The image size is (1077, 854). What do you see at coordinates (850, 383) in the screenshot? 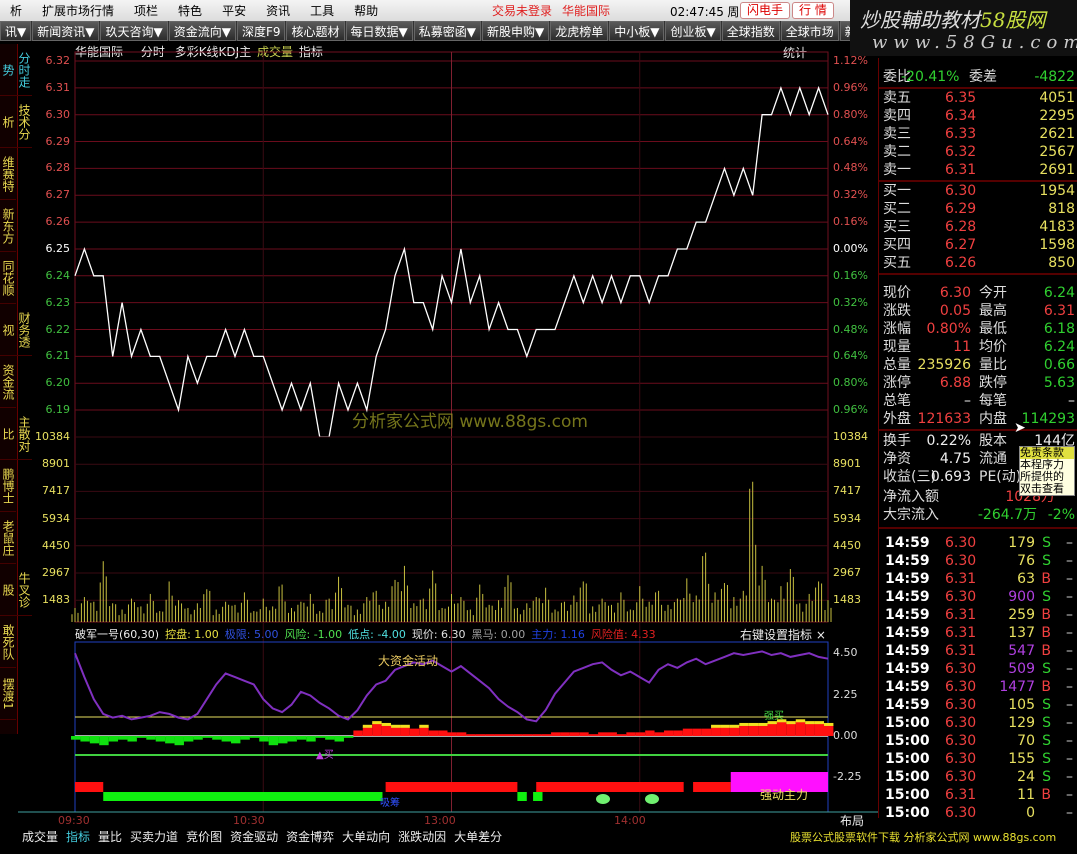
I see `pct-tick: 0.80%` at bounding box center [850, 383].